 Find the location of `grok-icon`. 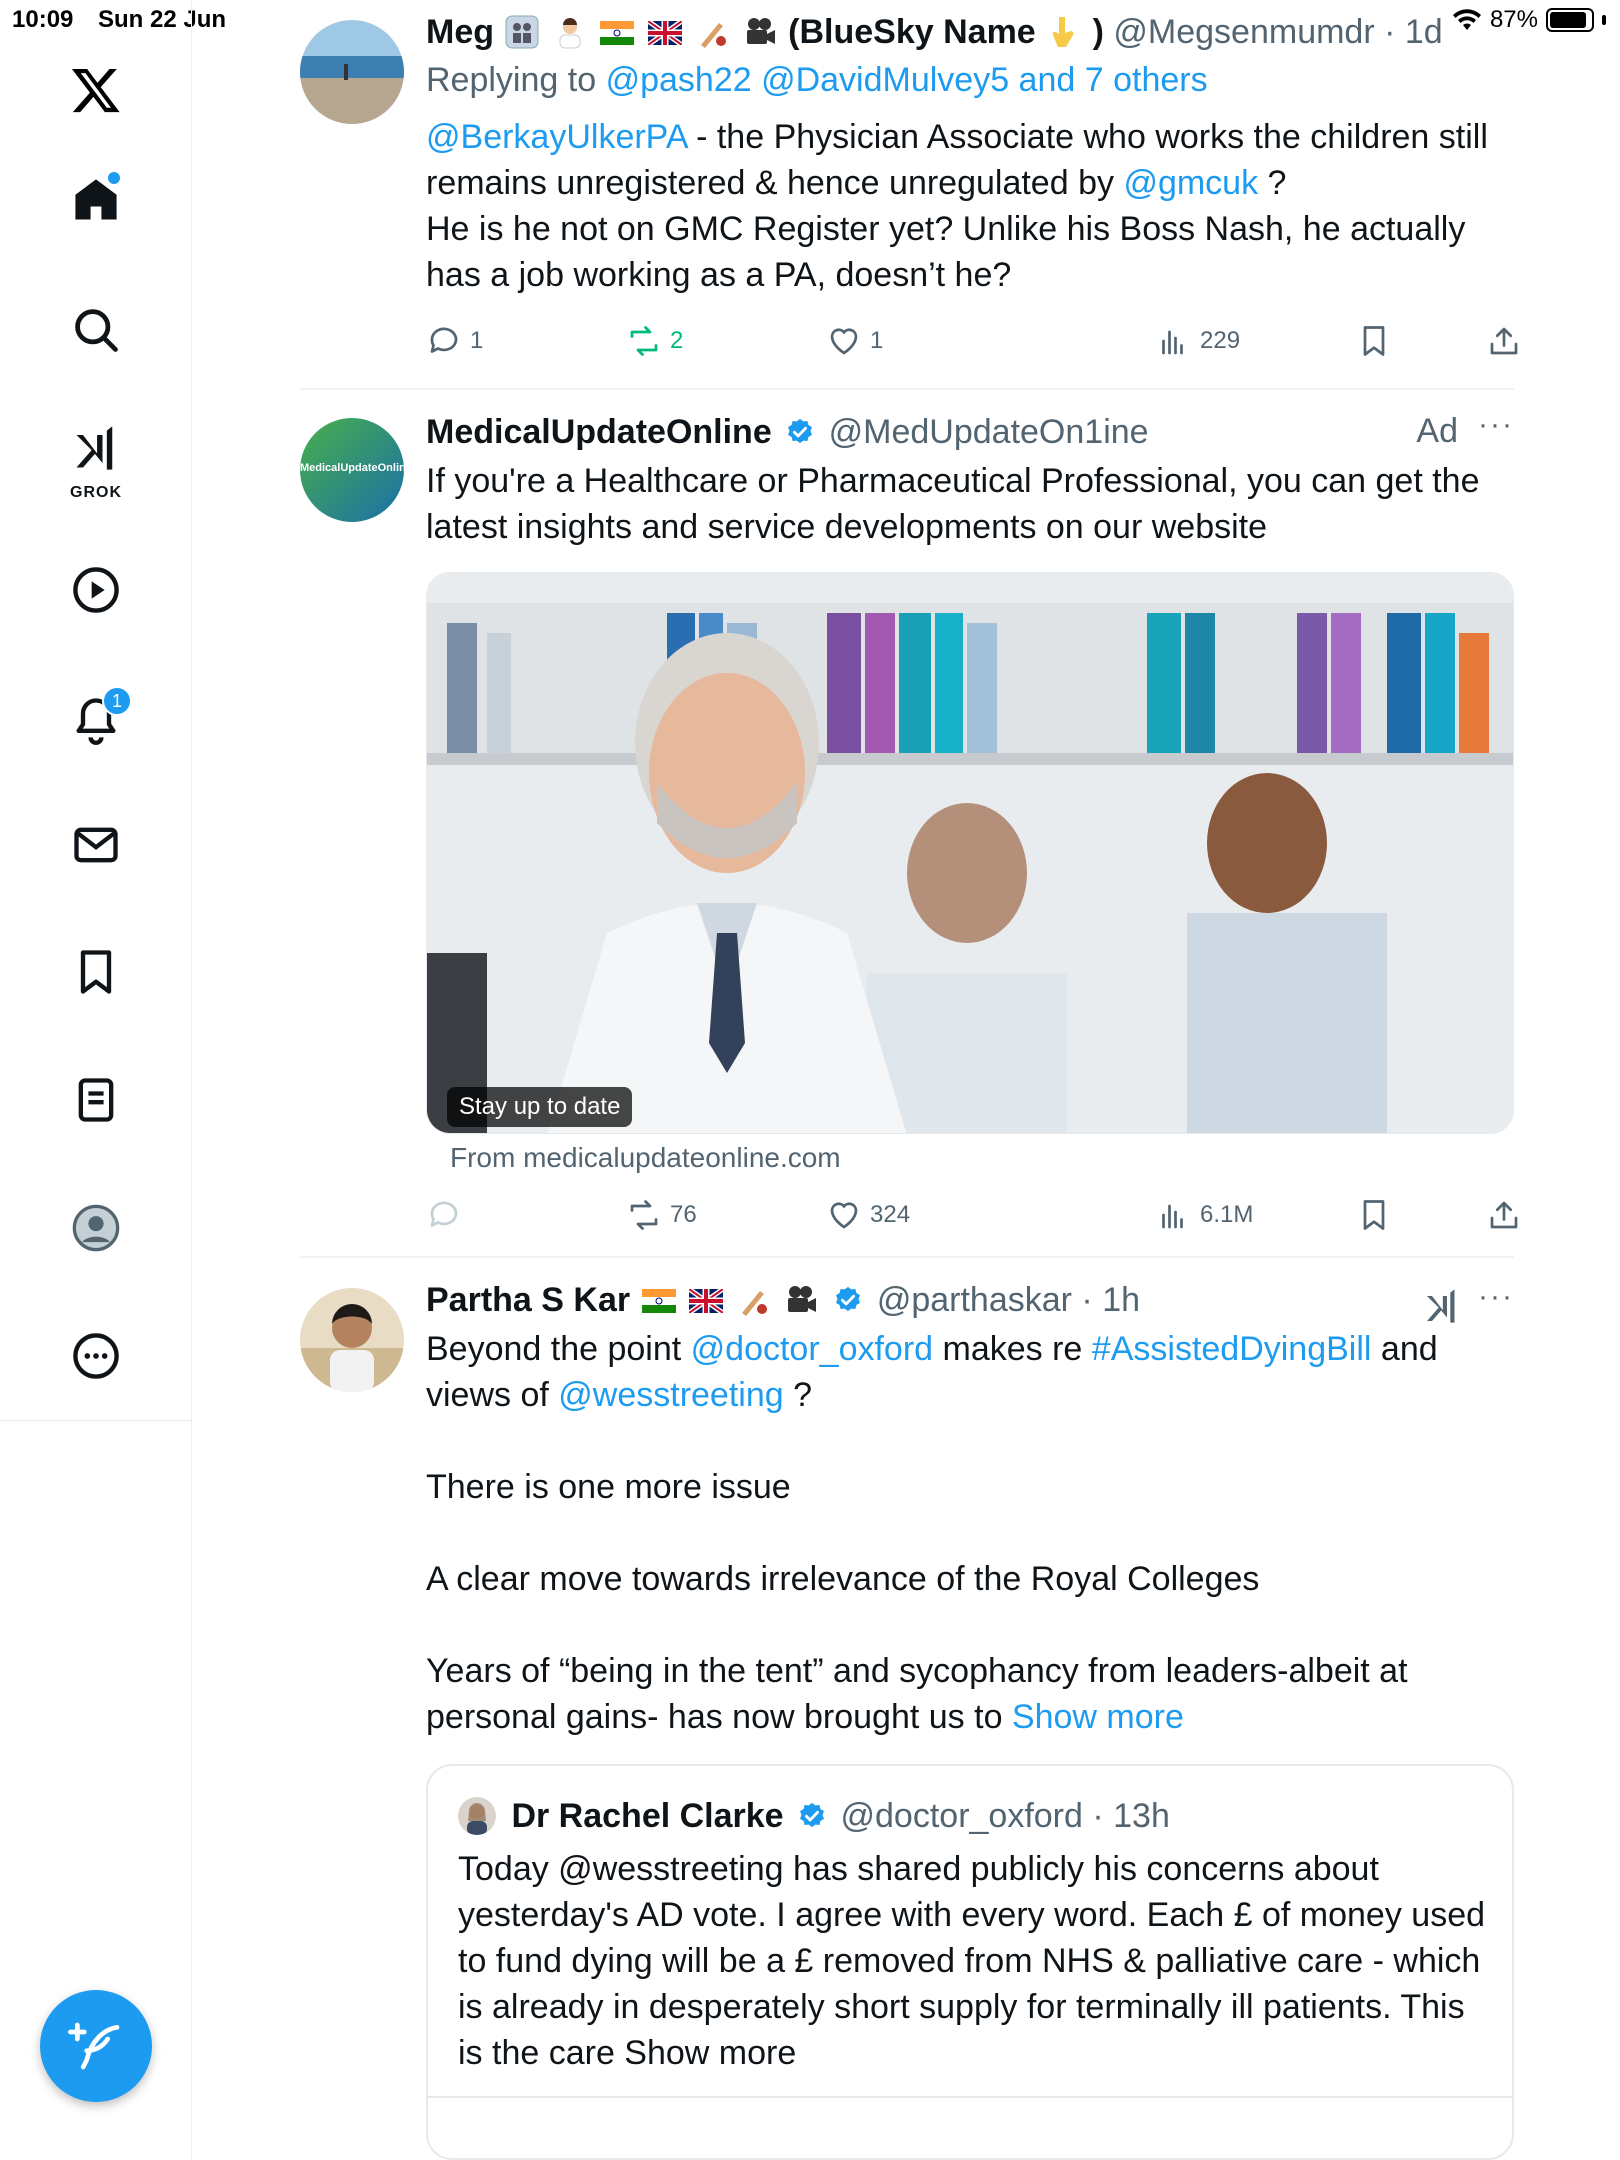

grok-icon is located at coordinates (1442, 1306).